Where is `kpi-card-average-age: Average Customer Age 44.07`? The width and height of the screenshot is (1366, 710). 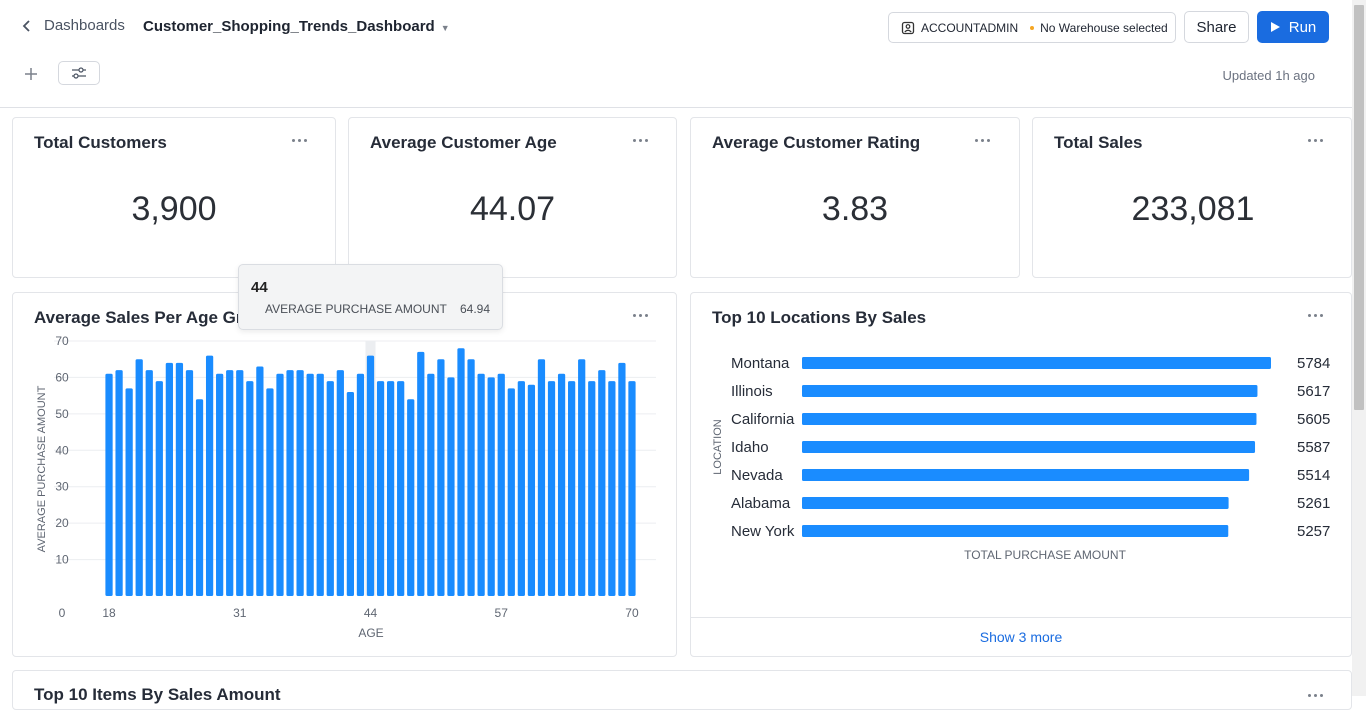
kpi-card-average-age: Average Customer Age 44.07 is located at coordinates (512, 197).